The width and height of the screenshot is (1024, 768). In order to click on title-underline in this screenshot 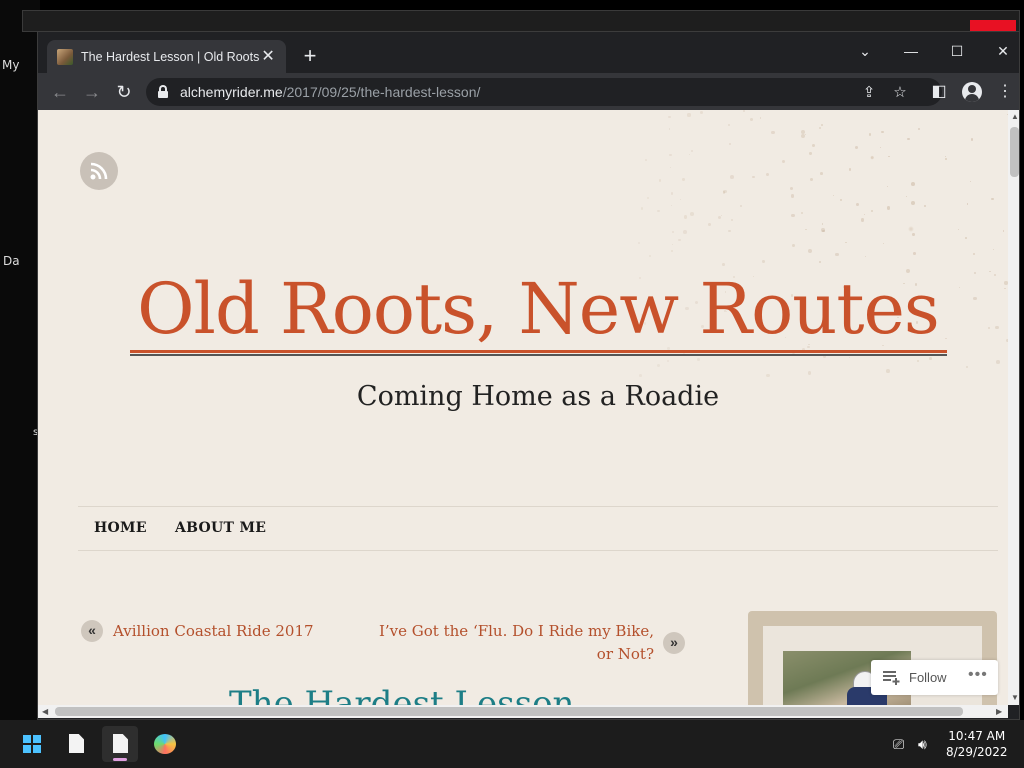, I will do `click(538, 351)`.